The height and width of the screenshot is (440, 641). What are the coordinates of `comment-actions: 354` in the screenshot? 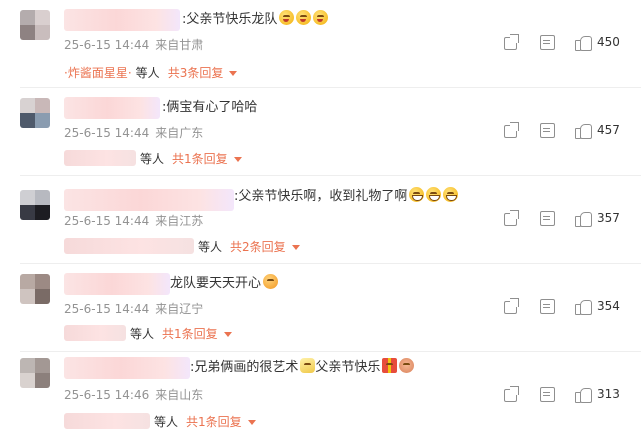 It's located at (553, 306).